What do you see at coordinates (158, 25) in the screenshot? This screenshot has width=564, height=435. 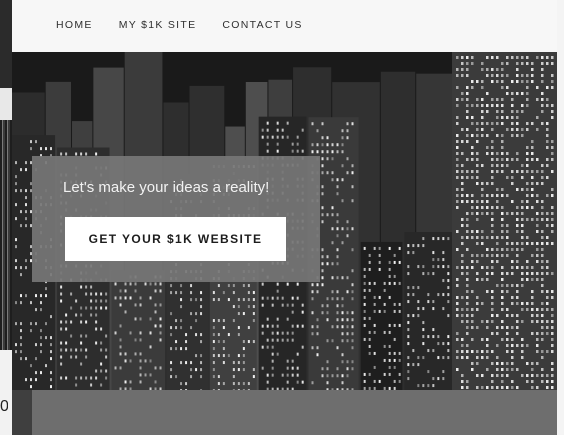 I see `nav-item-my-1k-site: MY $1K SITE` at bounding box center [158, 25].